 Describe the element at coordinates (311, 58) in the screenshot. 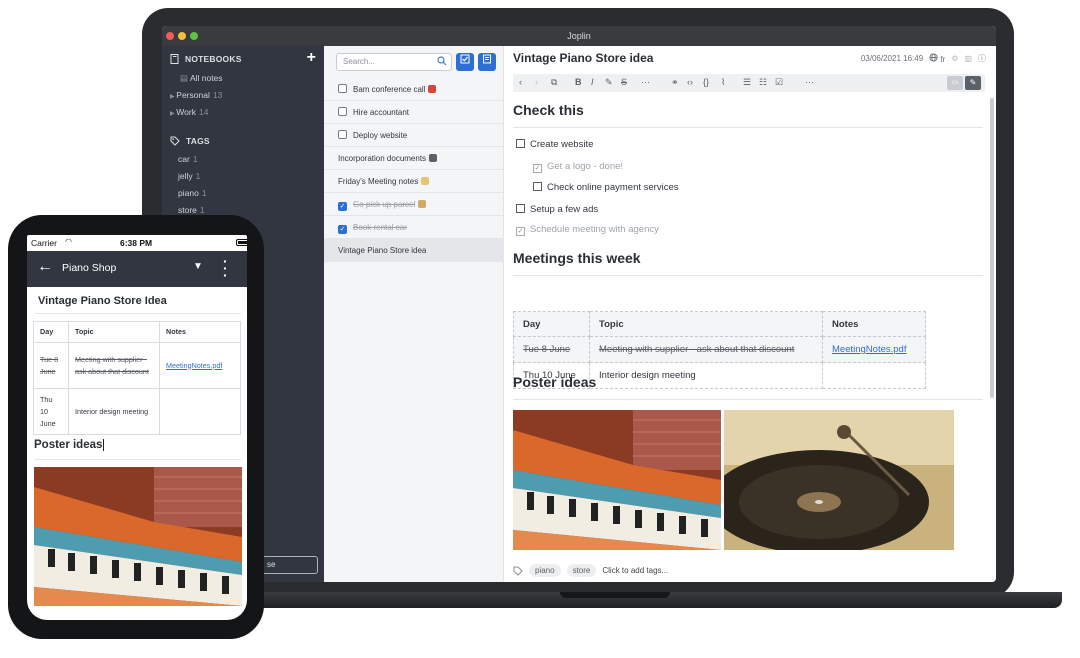

I see `add-notebook-button: +` at that location.